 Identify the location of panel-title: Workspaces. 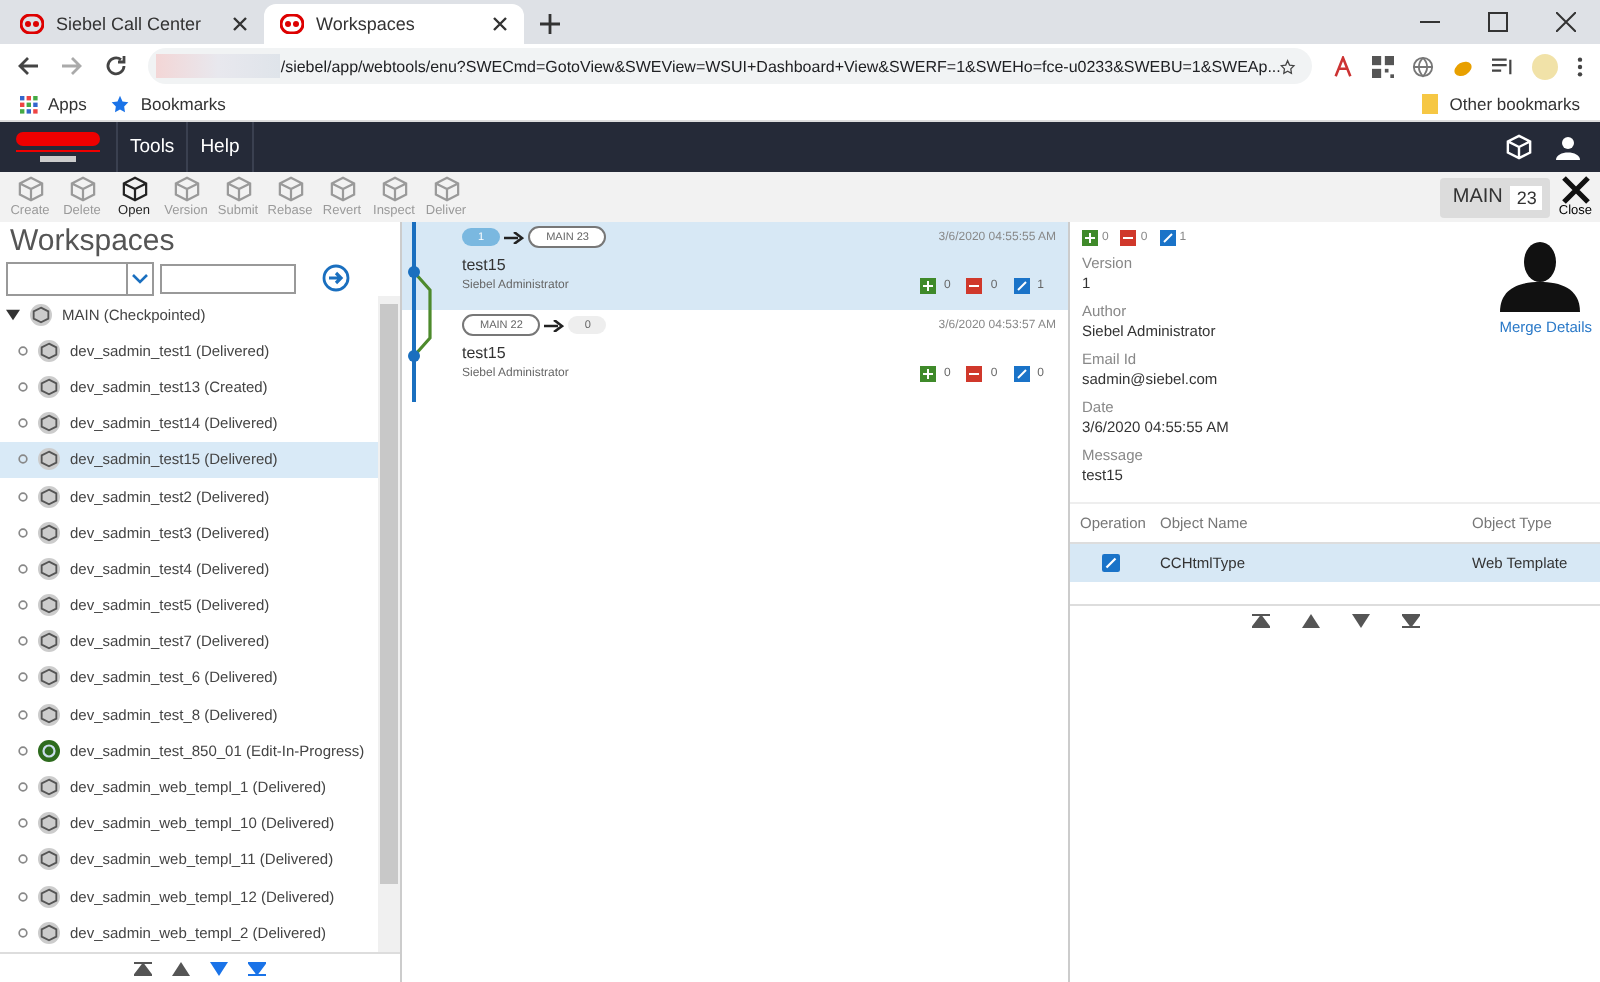
(92, 241).